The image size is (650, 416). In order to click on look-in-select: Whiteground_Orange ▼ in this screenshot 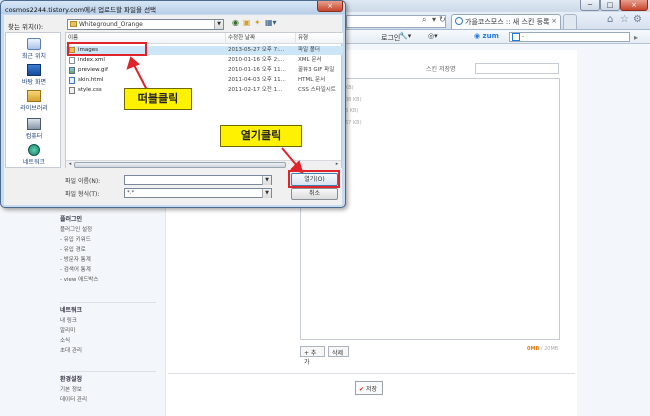, I will do `click(145, 24)`.